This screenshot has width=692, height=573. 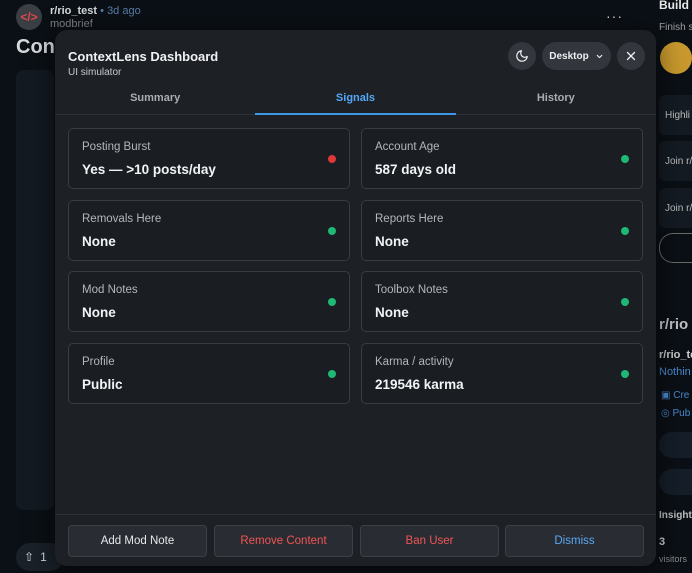 I want to click on community-heading: r/rio, so click(x=674, y=324).